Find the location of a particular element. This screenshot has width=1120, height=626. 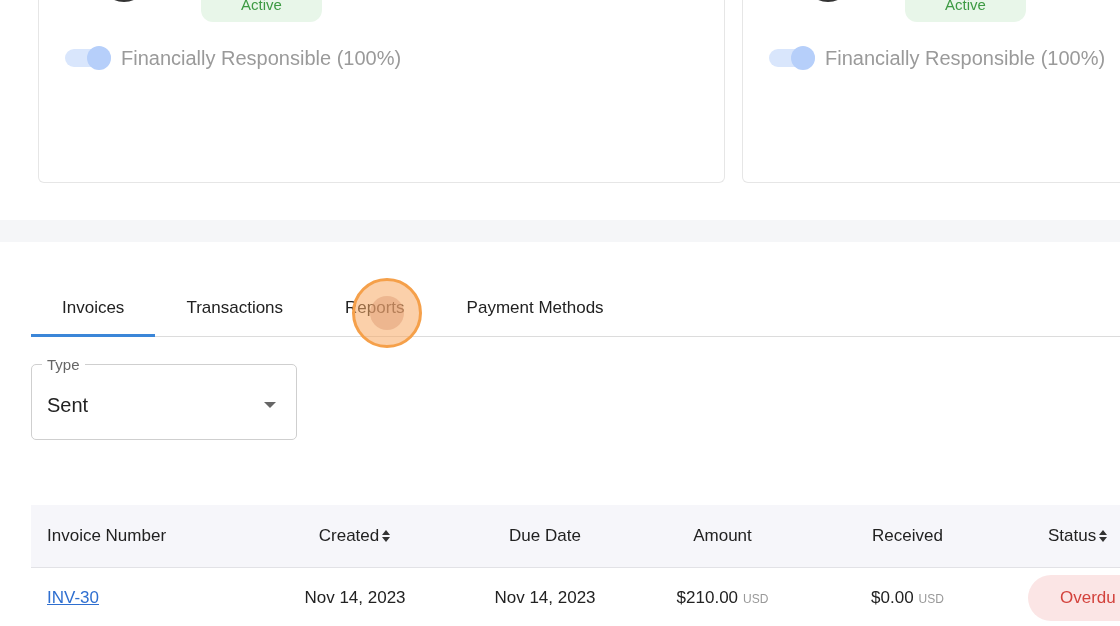

table-cell: $210.00 is located at coordinates (707, 598).